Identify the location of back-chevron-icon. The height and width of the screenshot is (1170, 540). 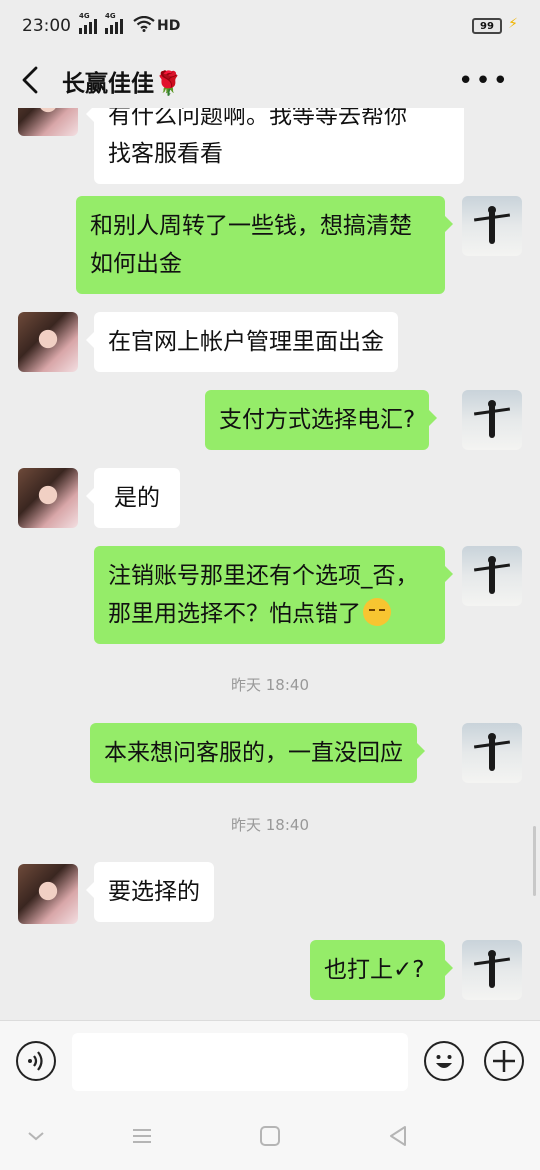
(30, 80).